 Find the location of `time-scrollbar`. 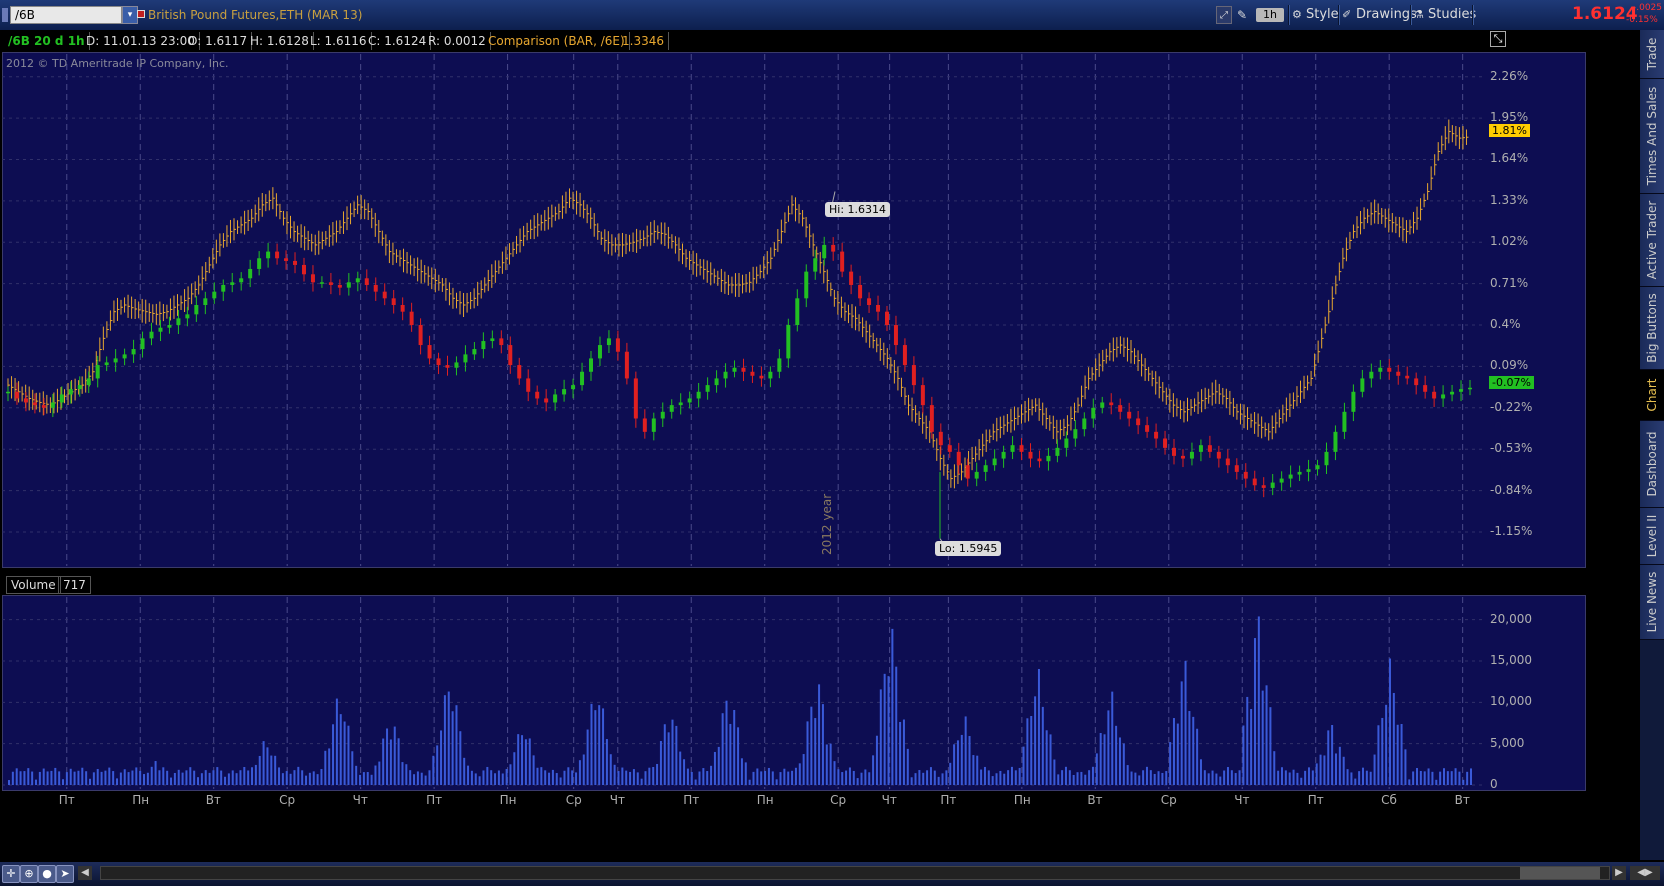

time-scrollbar is located at coordinates (855, 873).